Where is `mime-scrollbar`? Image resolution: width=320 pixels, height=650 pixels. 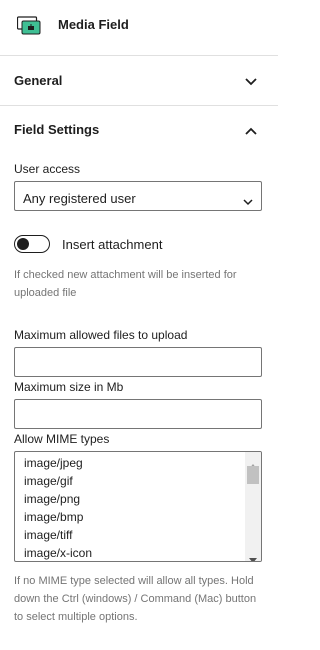
mime-scrollbar is located at coordinates (253, 506).